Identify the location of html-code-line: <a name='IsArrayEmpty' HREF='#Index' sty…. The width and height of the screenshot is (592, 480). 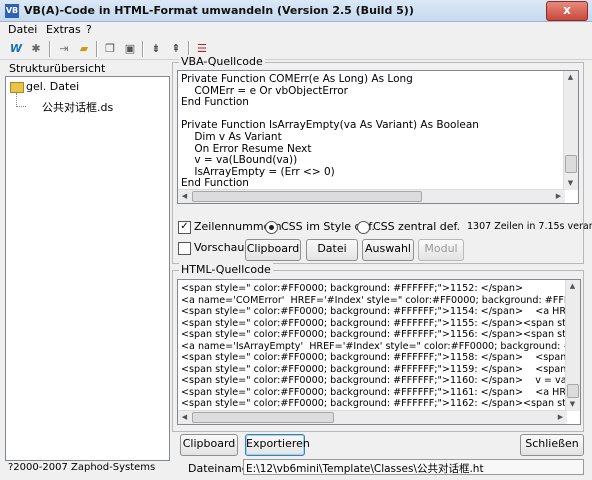
(380, 346).